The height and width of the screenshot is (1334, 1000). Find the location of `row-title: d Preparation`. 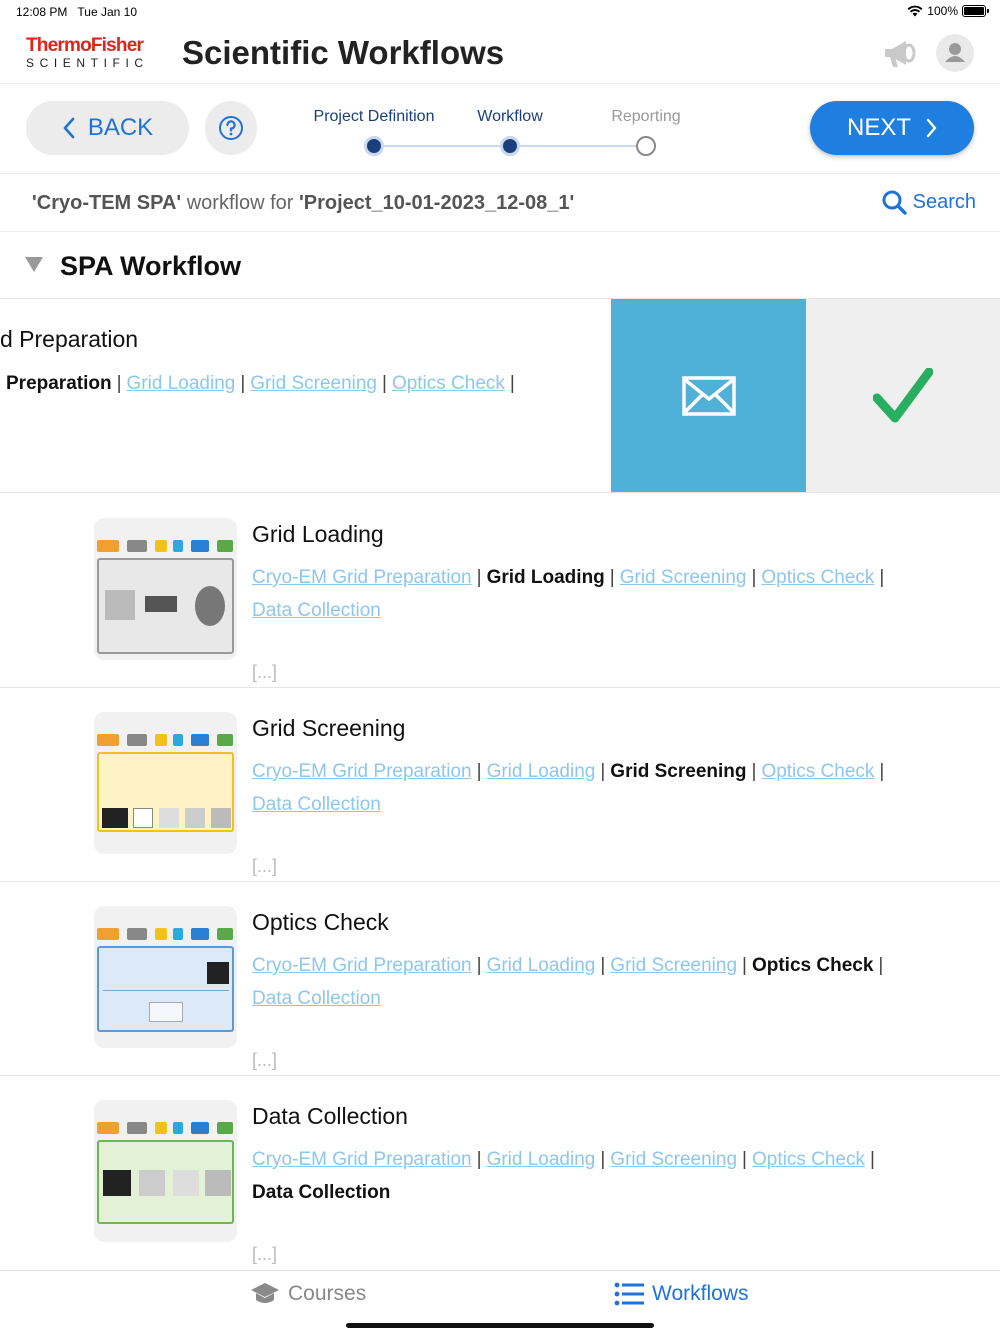

row-title: d Preparation is located at coordinates (69, 339).